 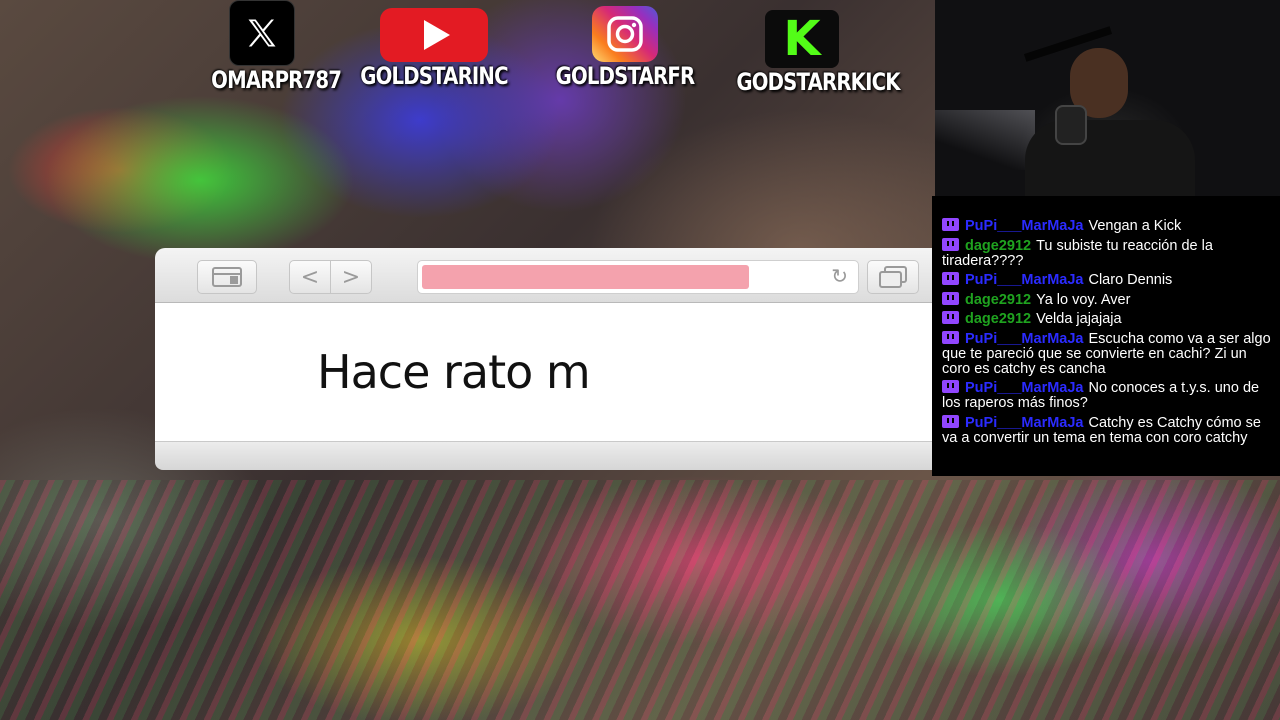 What do you see at coordinates (625, 76) in the screenshot?
I see `social-handle-instagram: GOLDSTARFR` at bounding box center [625, 76].